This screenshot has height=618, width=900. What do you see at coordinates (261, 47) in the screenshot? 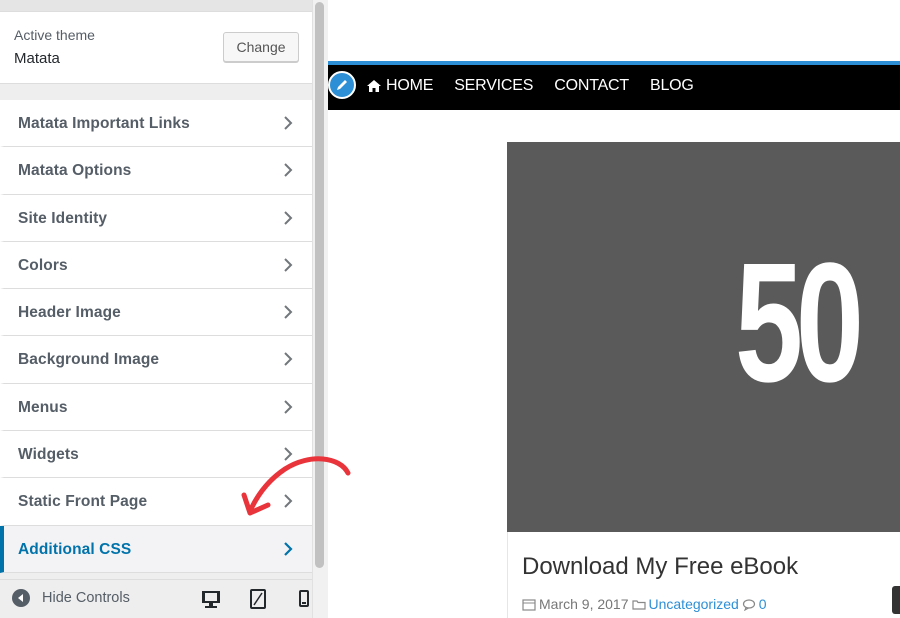
I see `change-theme-button: Change` at bounding box center [261, 47].